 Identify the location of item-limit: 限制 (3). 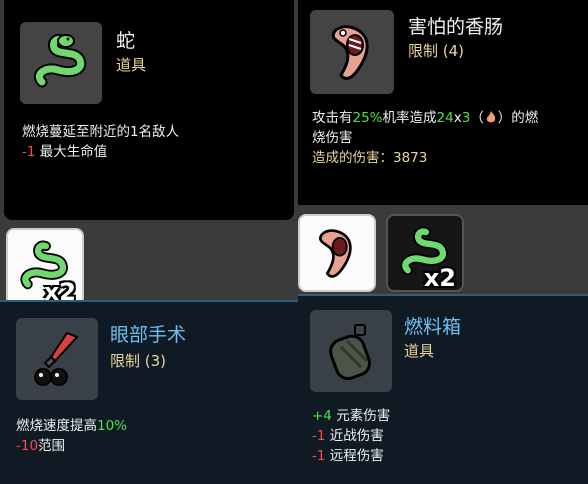
(138, 361).